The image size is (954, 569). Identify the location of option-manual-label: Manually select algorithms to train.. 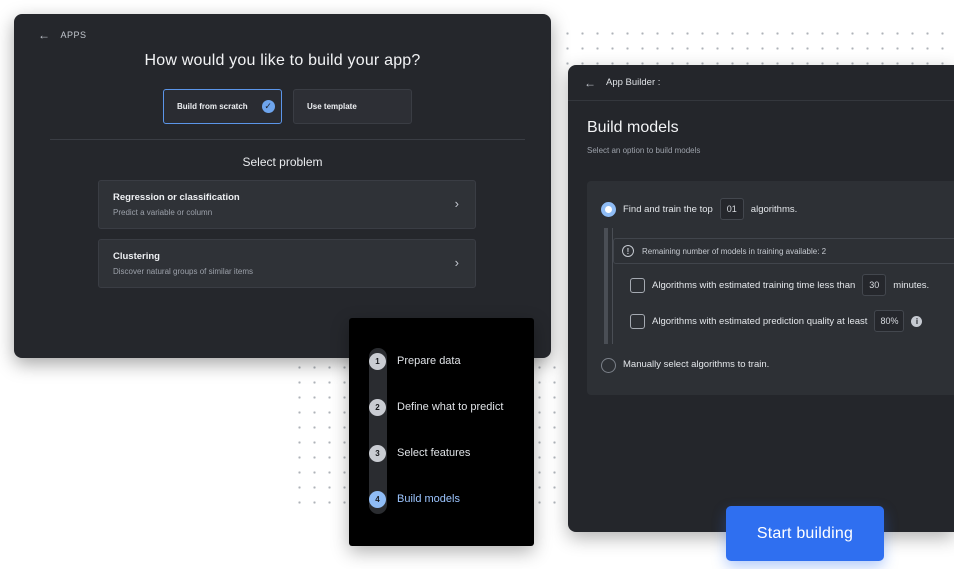
(696, 364).